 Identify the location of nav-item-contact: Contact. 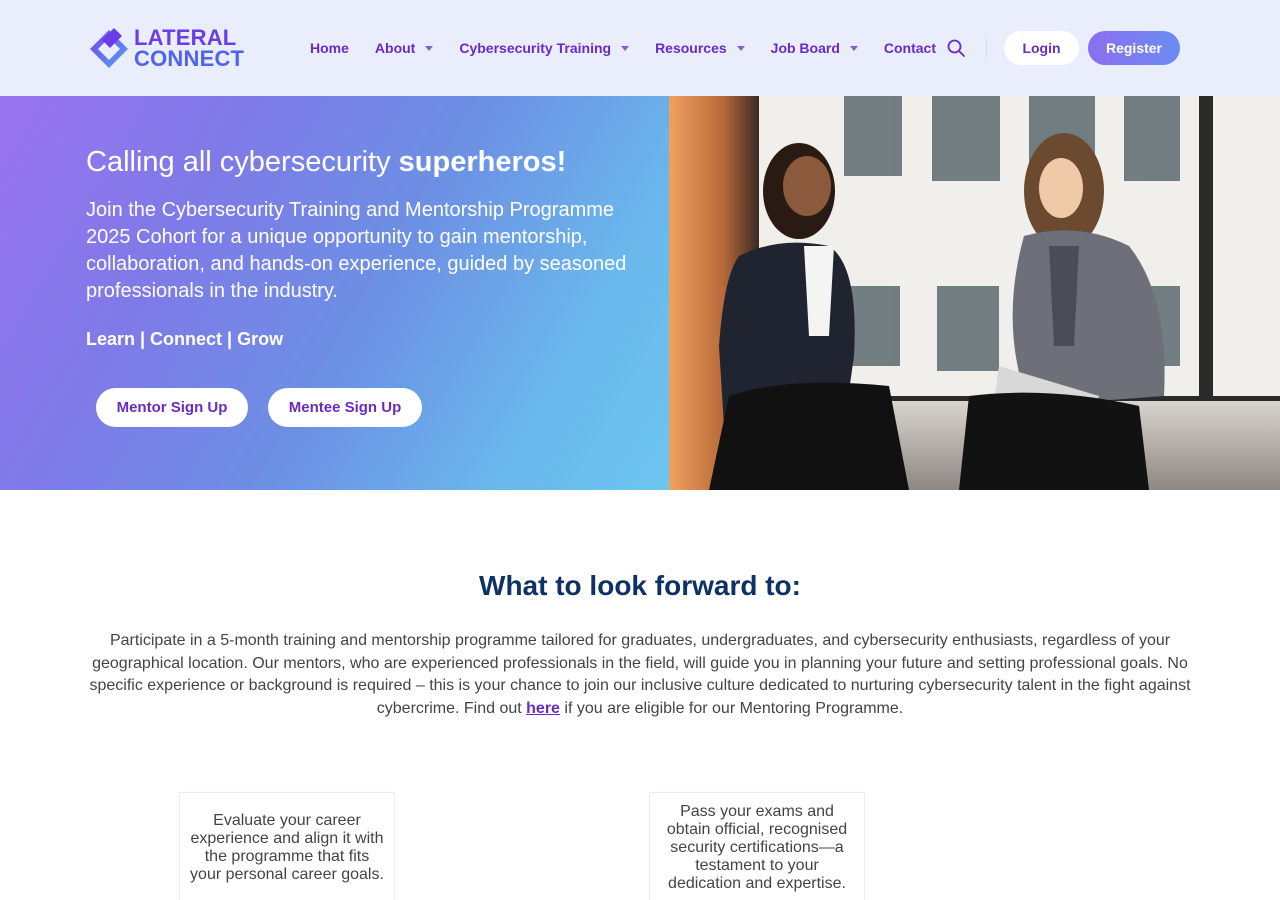
(910, 48).